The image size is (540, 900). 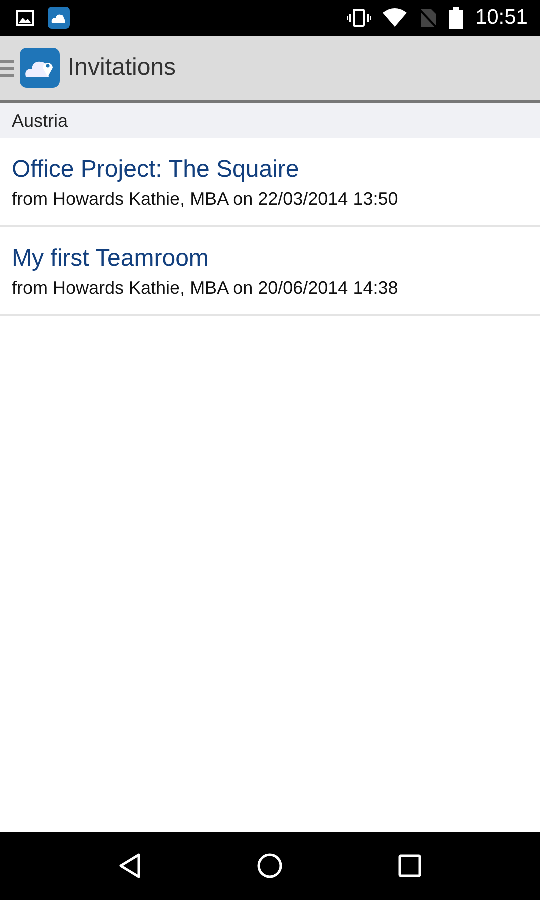 I want to click on cloud-pin-icon, so click(x=40, y=68).